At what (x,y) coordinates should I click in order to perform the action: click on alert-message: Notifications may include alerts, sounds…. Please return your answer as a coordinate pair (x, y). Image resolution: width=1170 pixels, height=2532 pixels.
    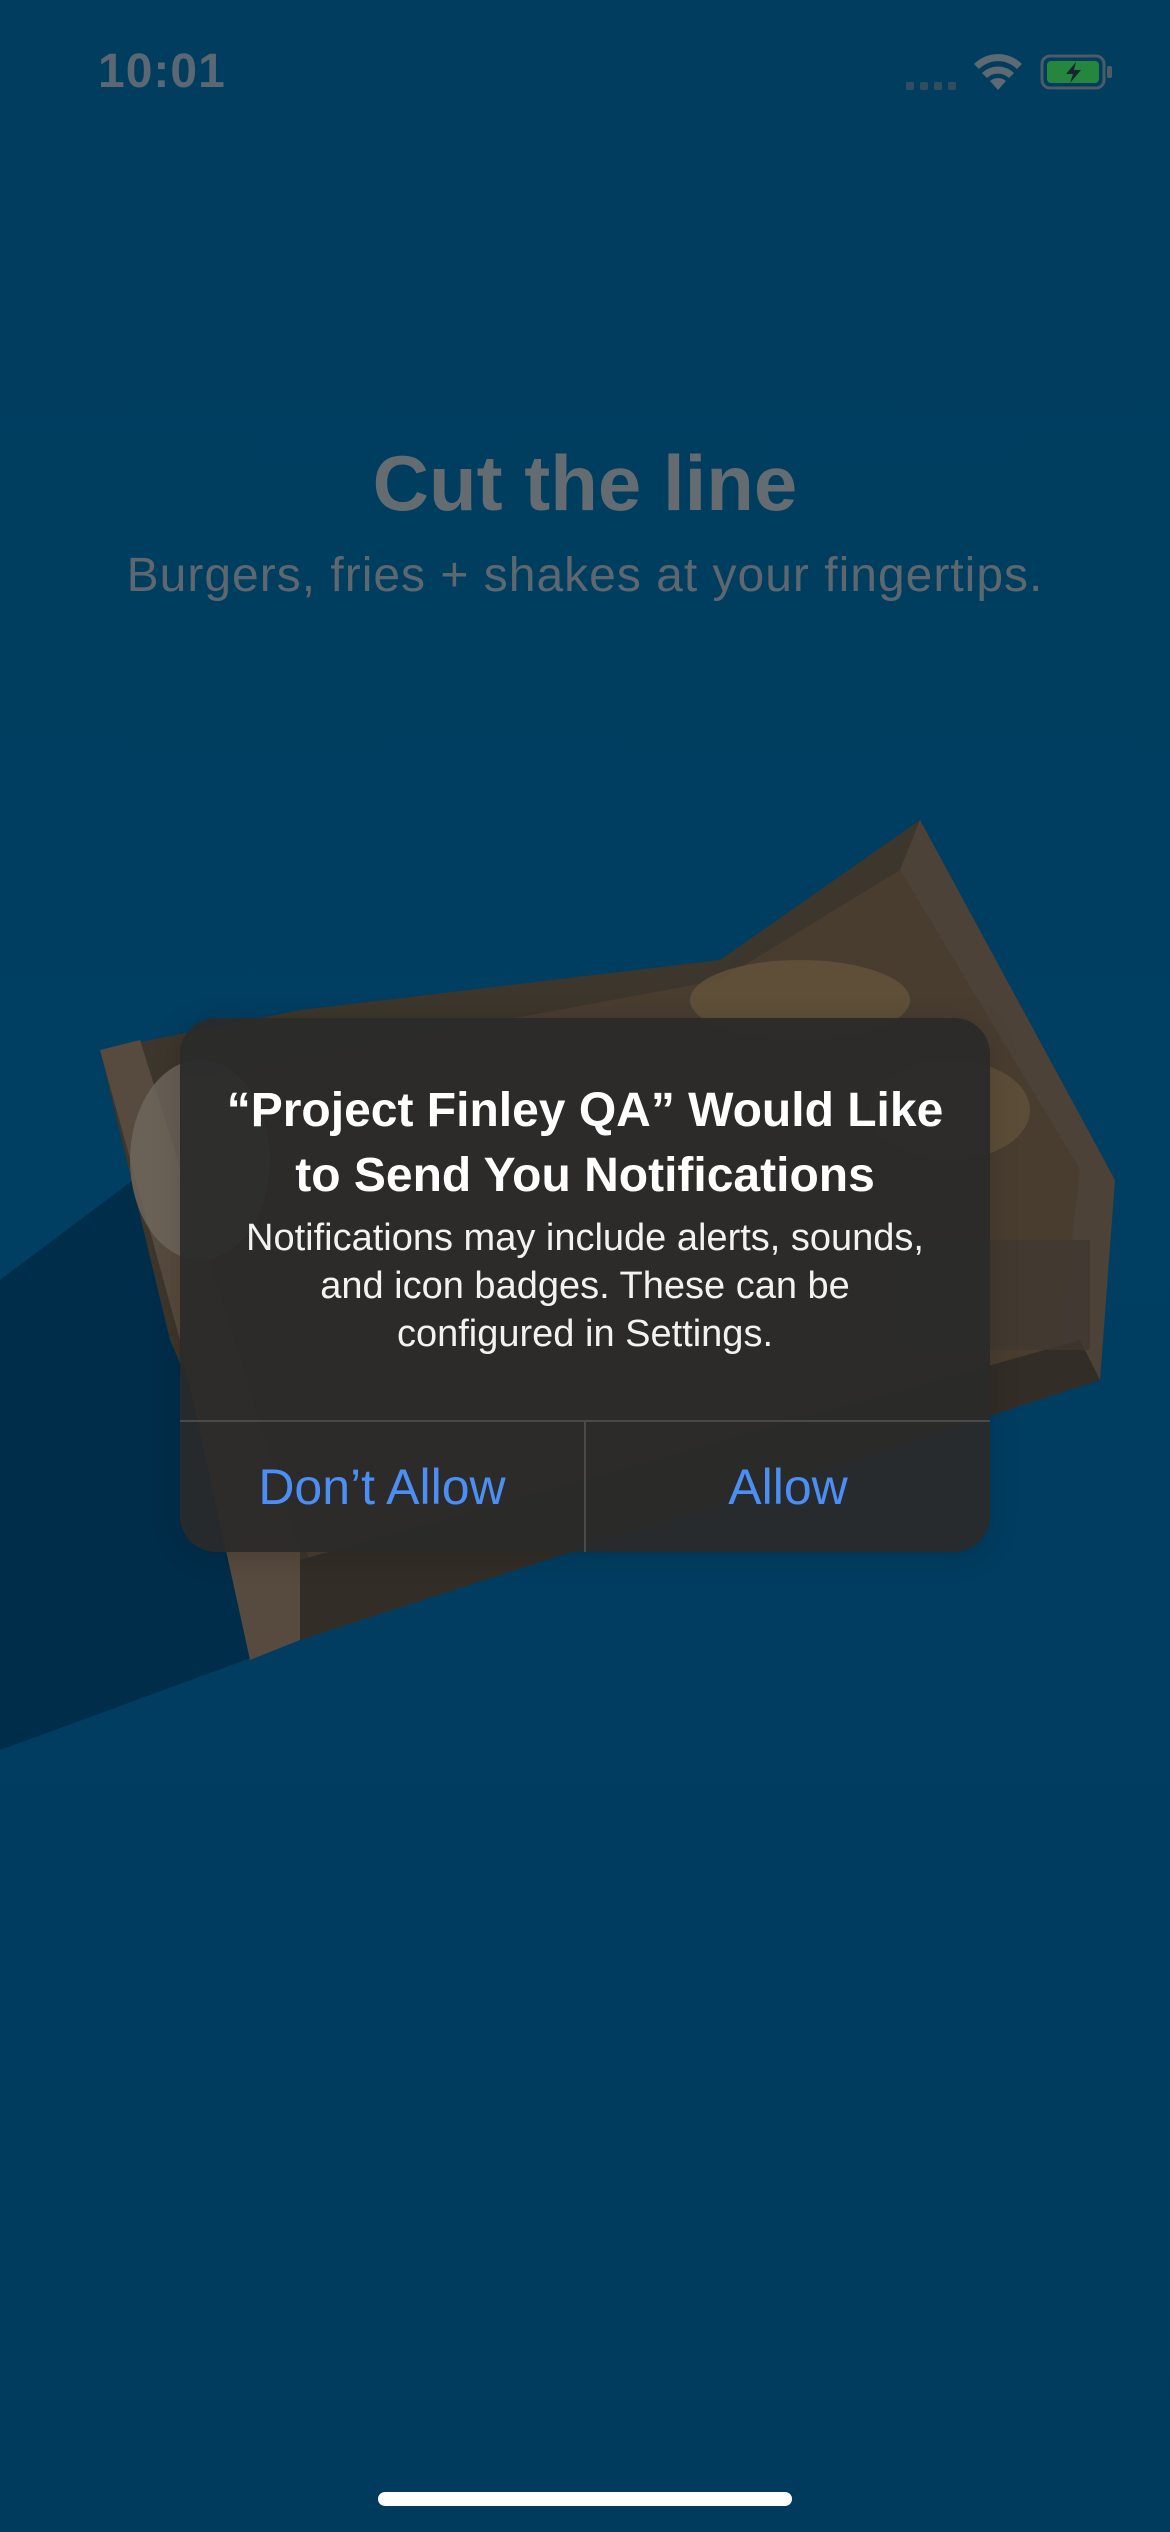
    Looking at the image, I should click on (585, 1286).